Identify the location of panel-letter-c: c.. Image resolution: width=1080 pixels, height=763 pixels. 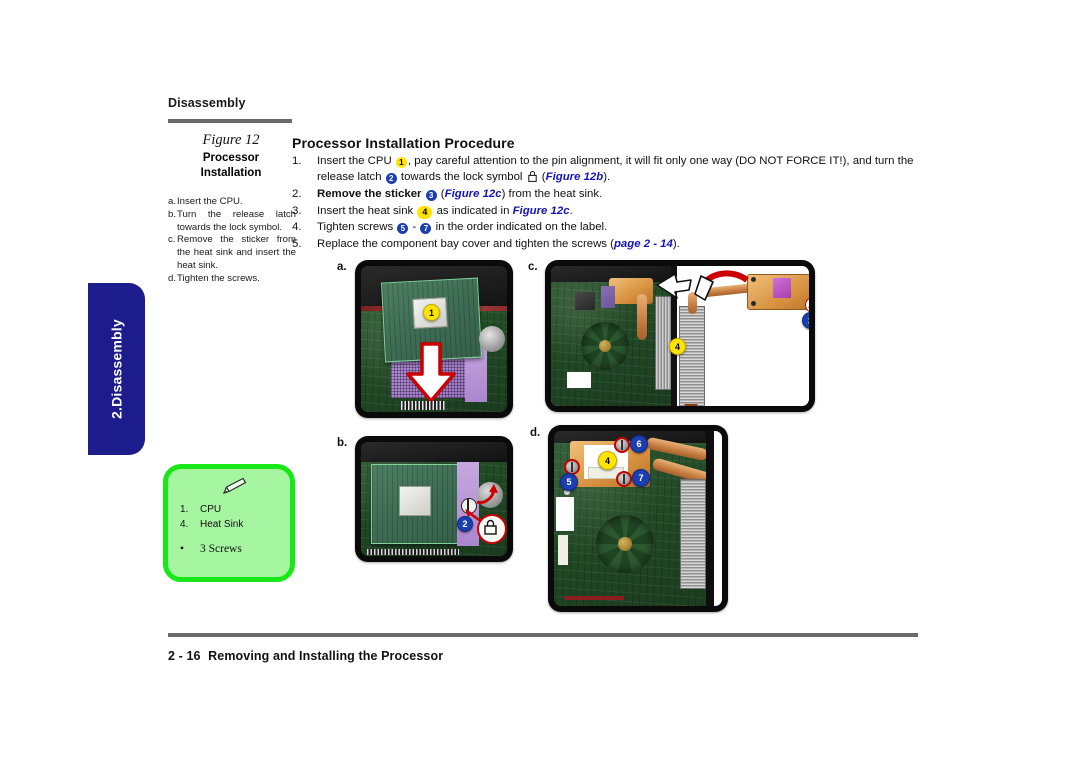
(533, 267).